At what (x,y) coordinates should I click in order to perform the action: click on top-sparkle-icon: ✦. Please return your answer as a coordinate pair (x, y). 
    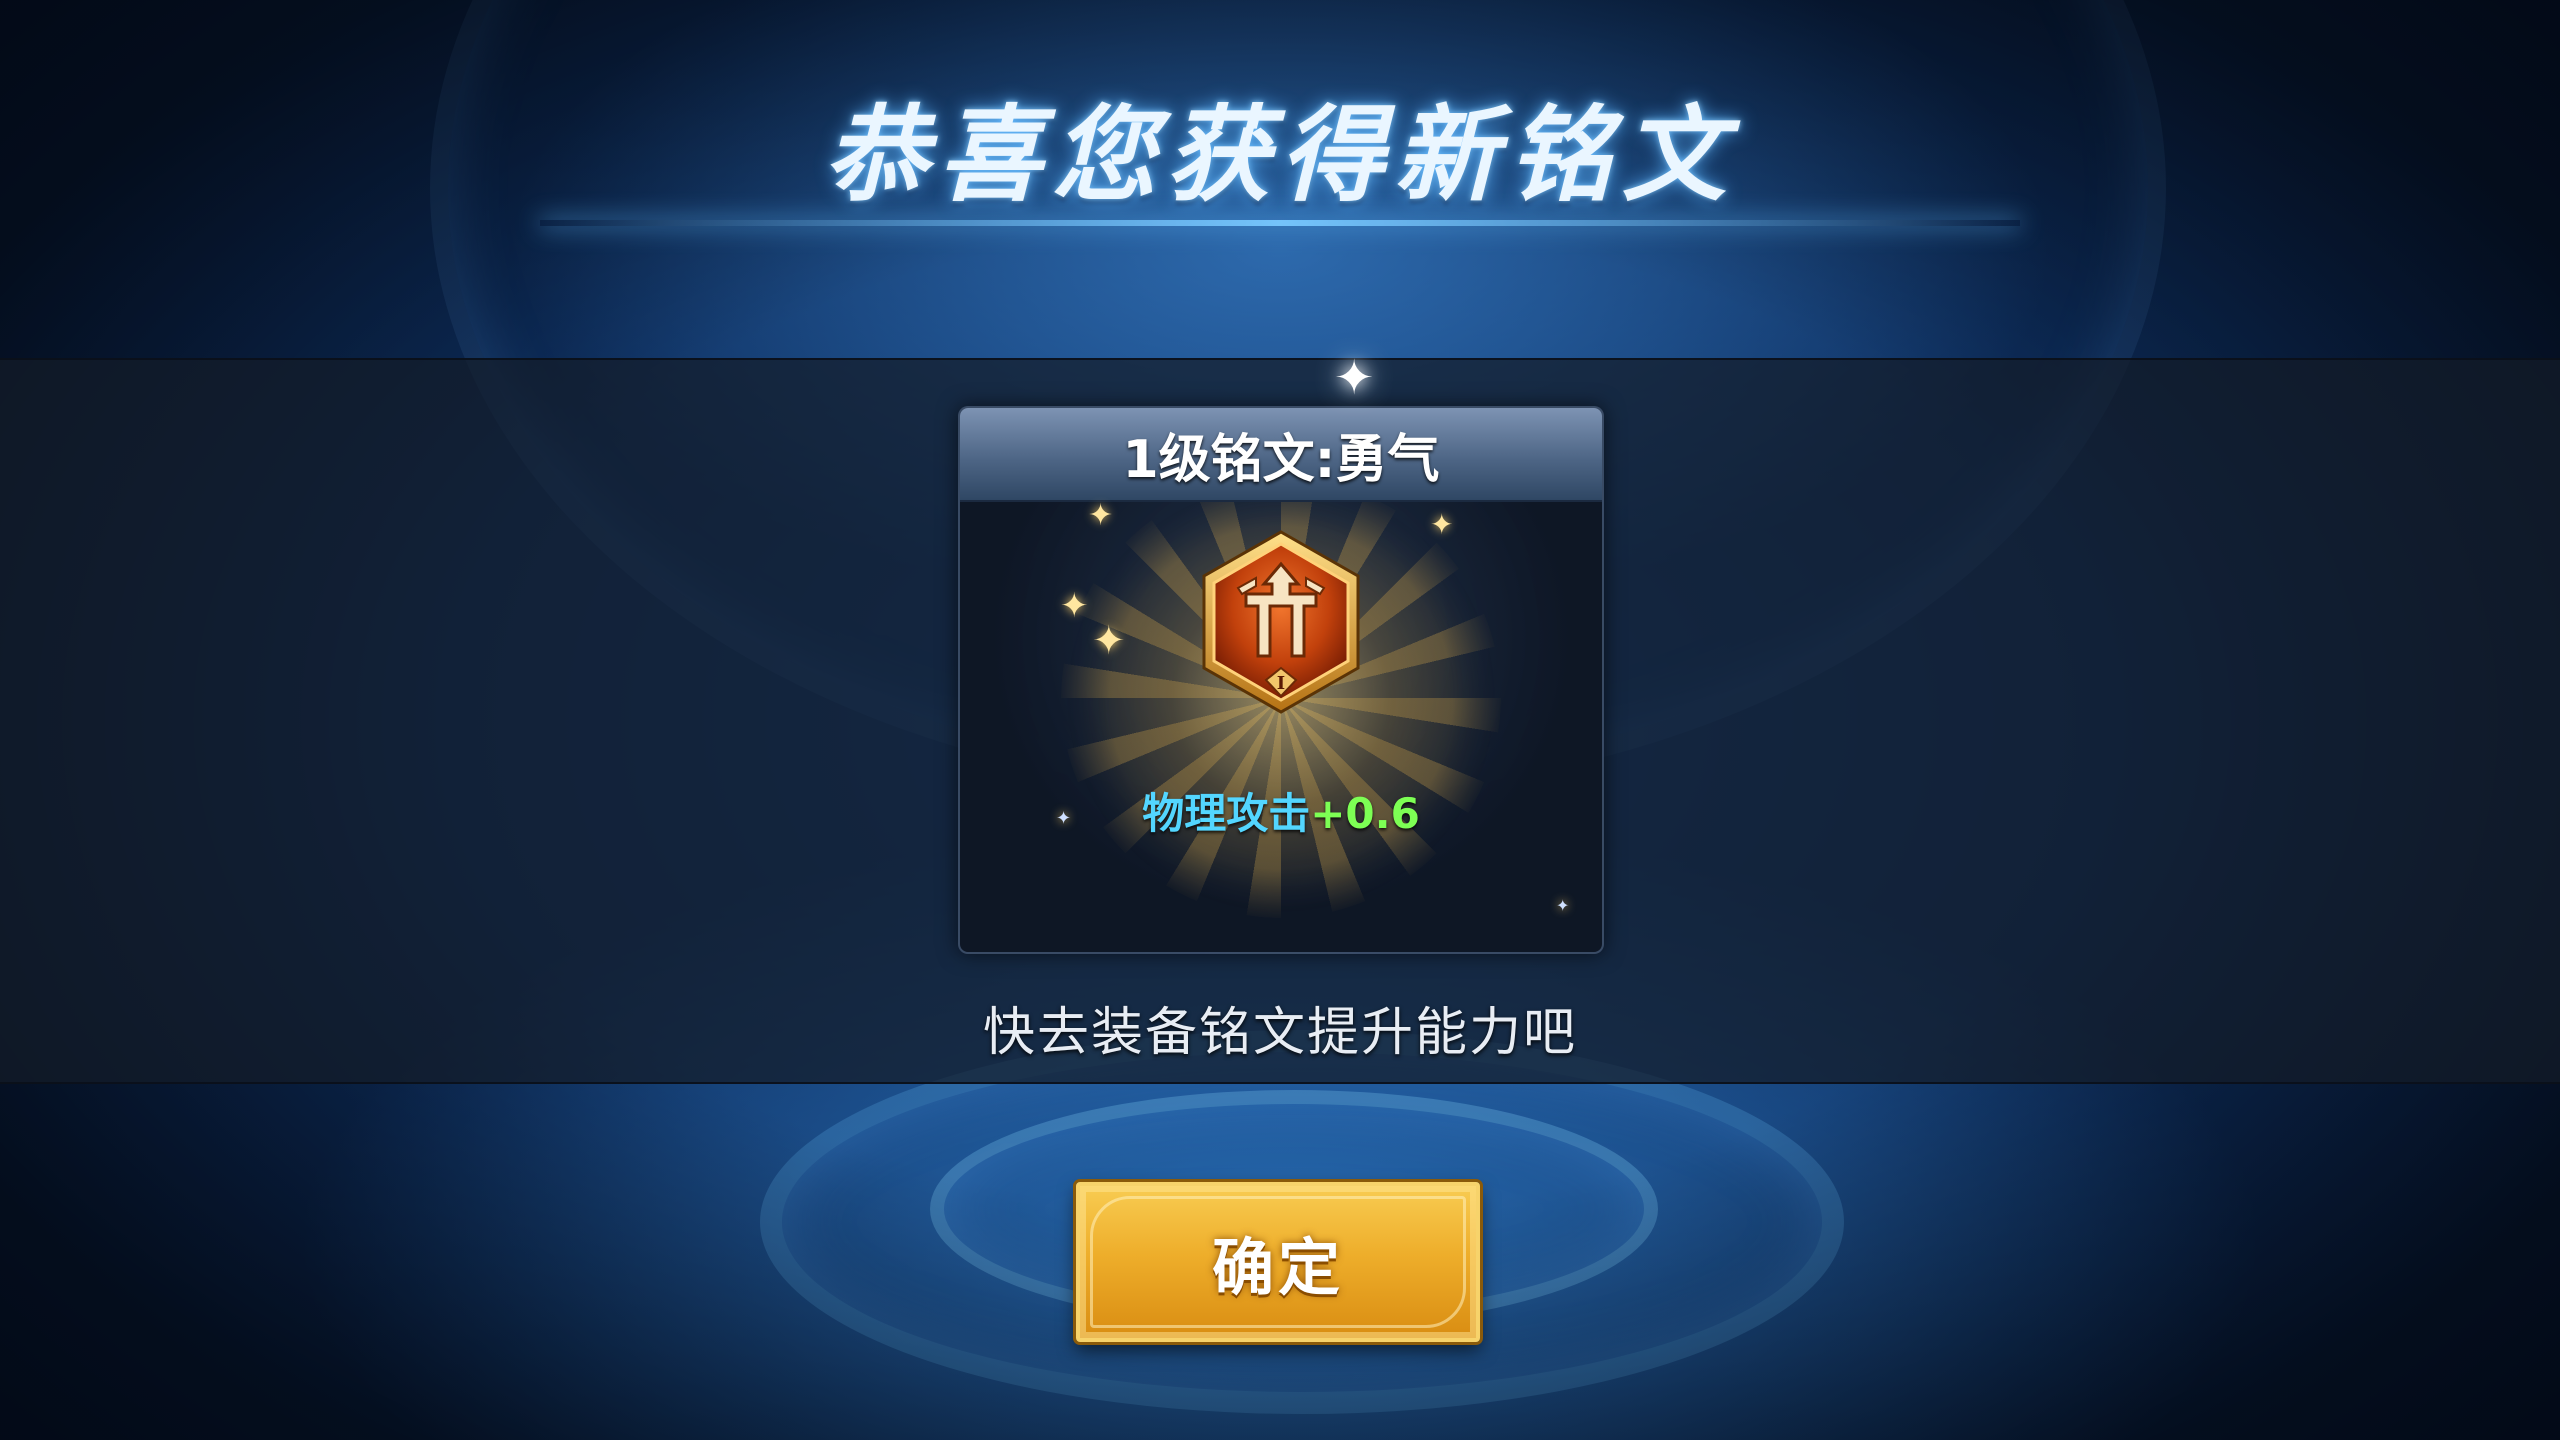
    Looking at the image, I should click on (1354, 378).